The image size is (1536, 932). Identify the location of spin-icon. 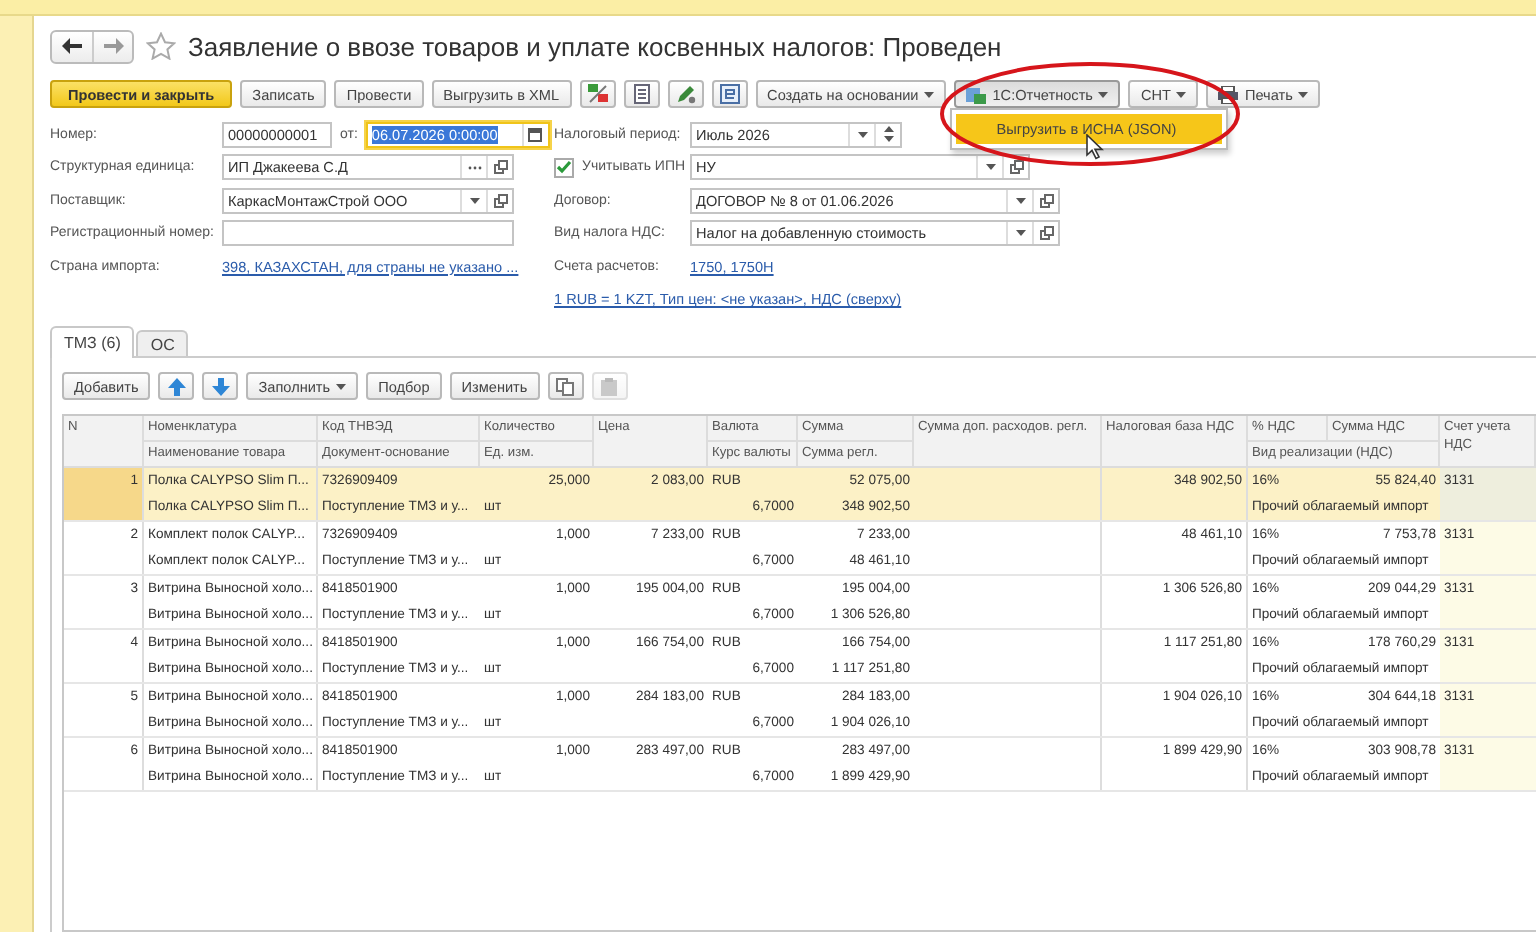
(888, 134).